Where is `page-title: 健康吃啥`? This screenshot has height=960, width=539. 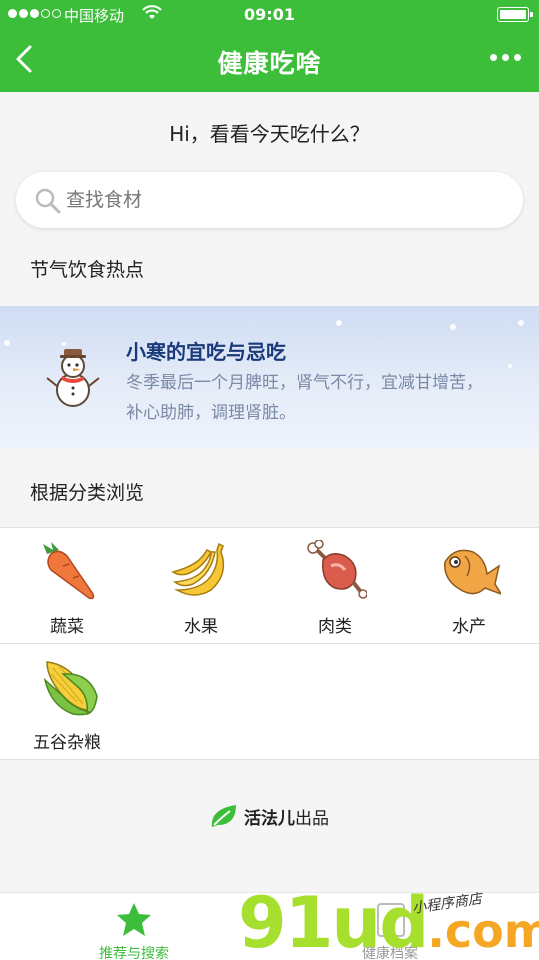 page-title: 健康吃啥 is located at coordinates (269, 63).